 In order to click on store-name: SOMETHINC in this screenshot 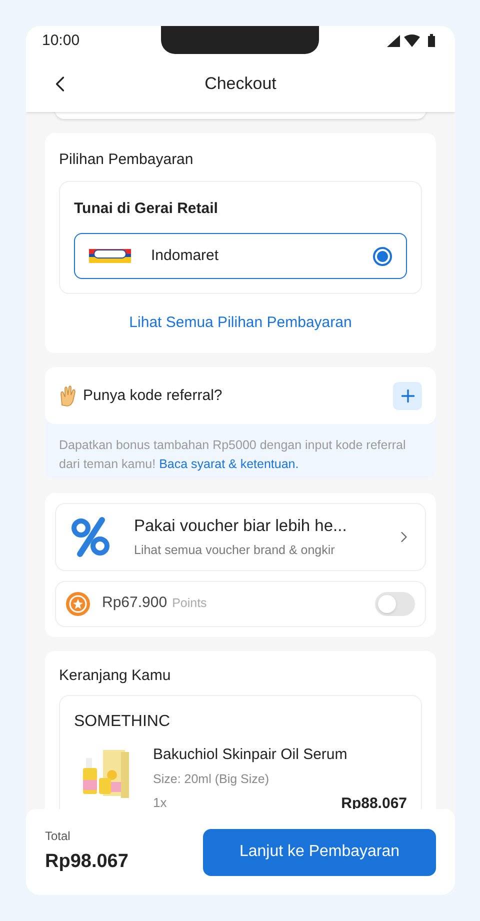, I will do `click(122, 722)`.